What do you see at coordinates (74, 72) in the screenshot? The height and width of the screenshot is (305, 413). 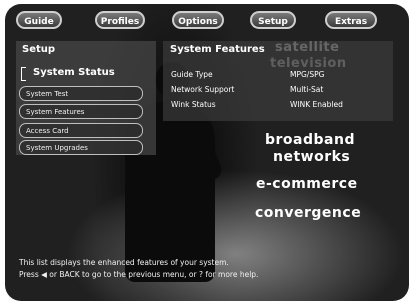 I see `menu-item-label: System Status` at bounding box center [74, 72].